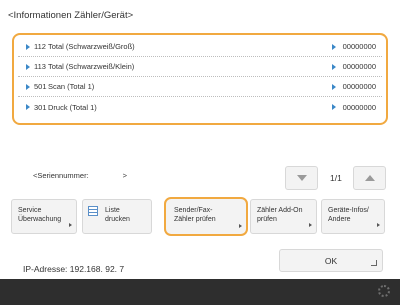 Image resolution: width=400 pixels, height=305 pixels. Describe the element at coordinates (40, 219) in the screenshot. I see `button-label: Überwachung` at that location.